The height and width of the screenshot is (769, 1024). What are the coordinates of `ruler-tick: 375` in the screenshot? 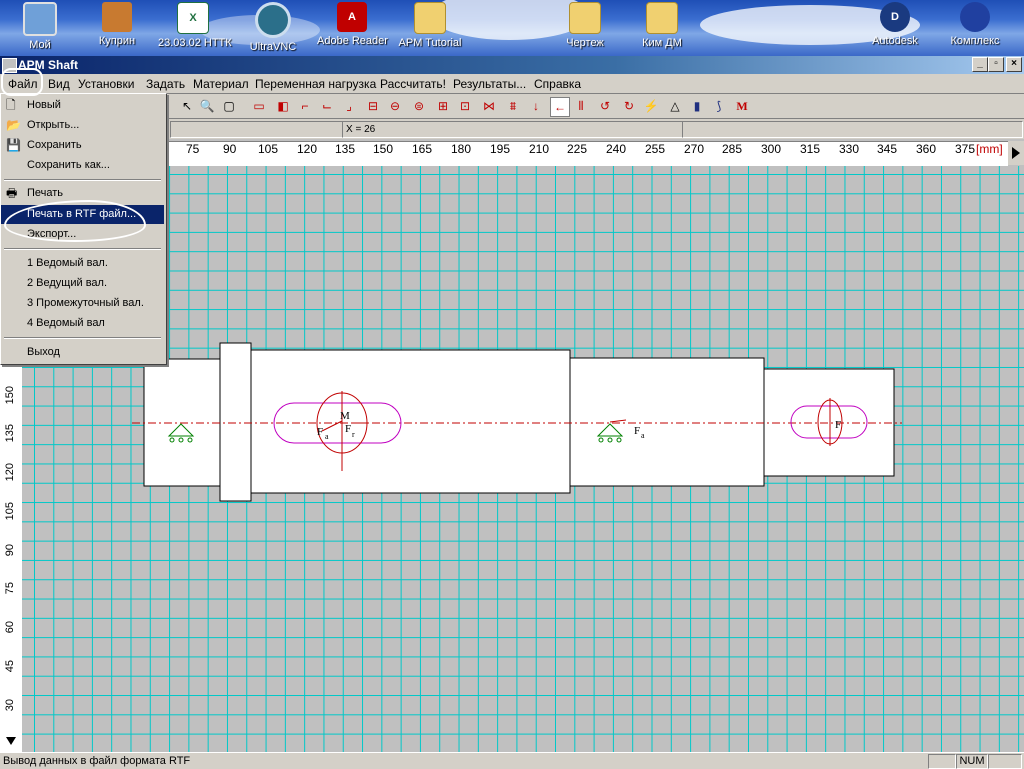 It's located at (965, 149).